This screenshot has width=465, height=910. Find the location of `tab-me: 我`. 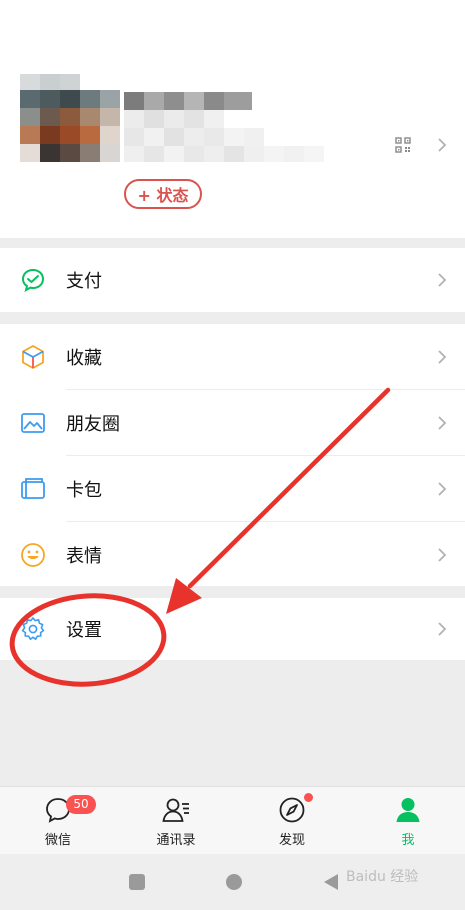

tab-me: 我 is located at coordinates (407, 821).